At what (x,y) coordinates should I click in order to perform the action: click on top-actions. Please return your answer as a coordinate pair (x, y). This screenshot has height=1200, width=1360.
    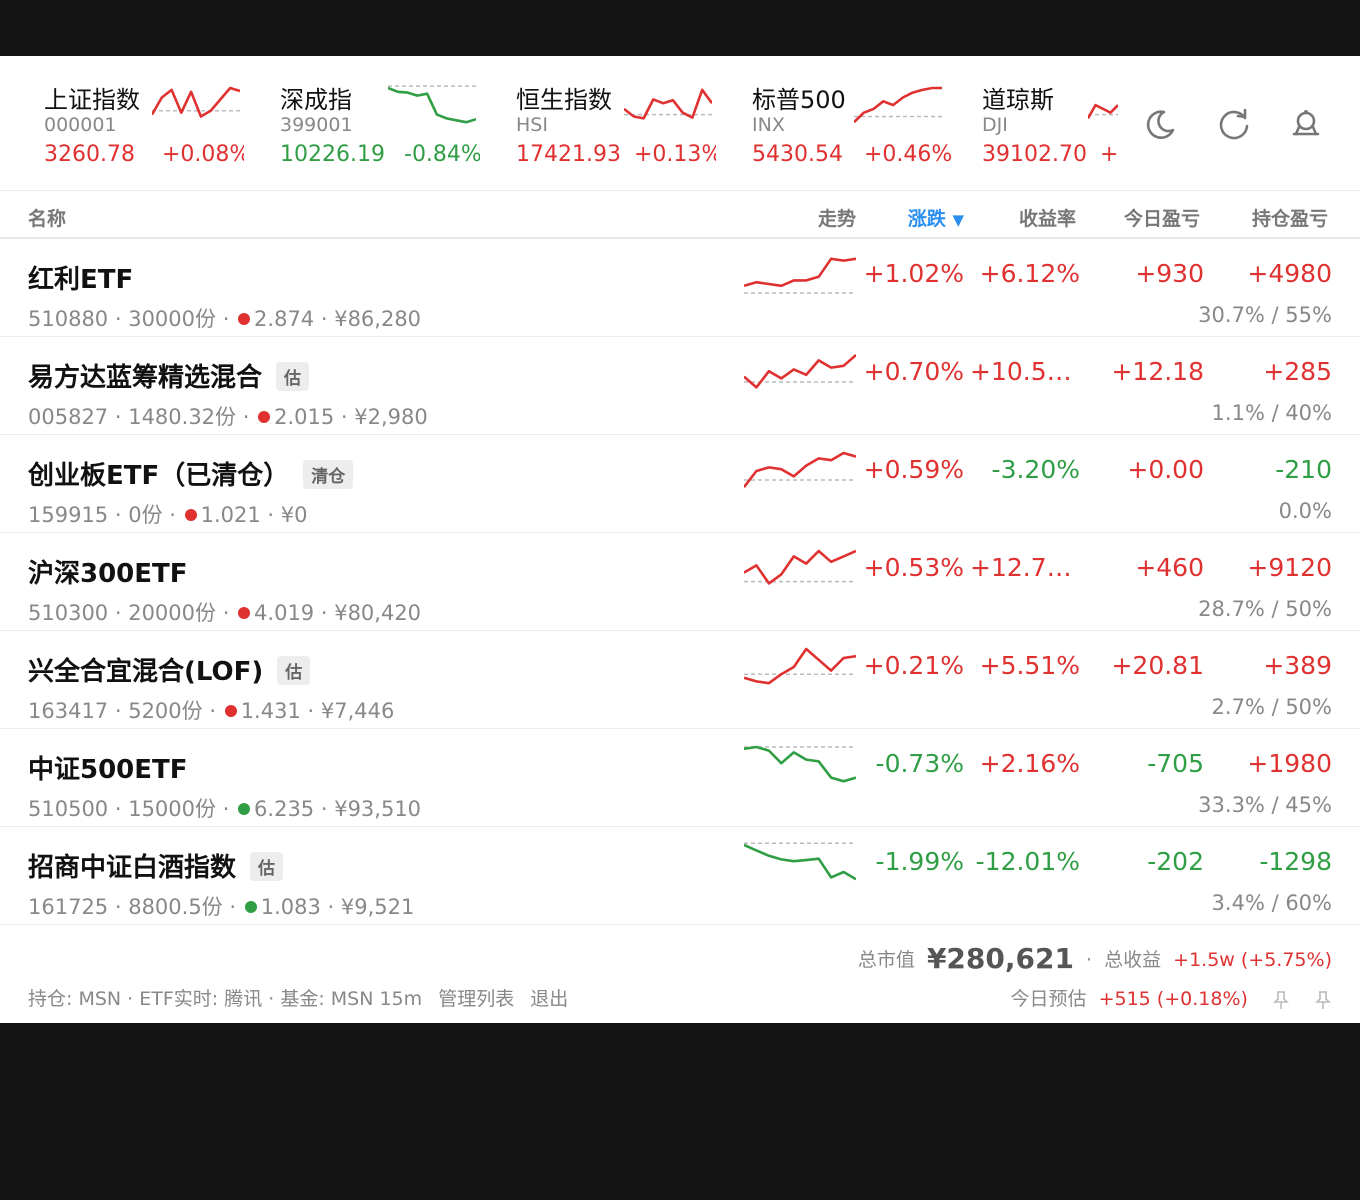
    Looking at the image, I should click on (1240, 124).